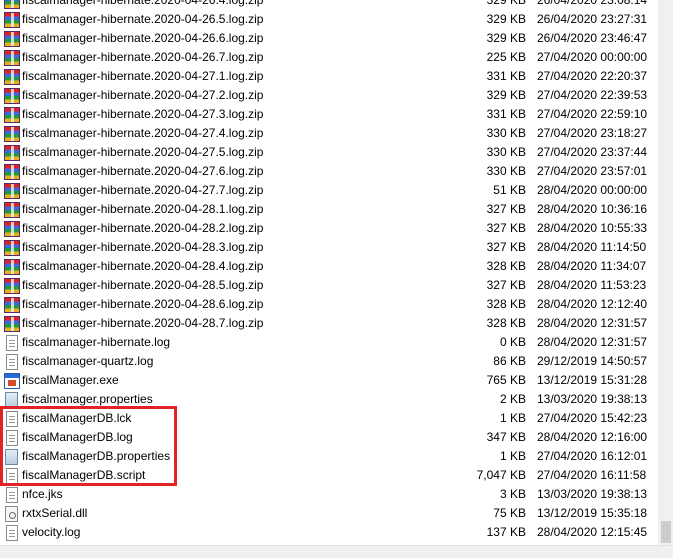 This screenshot has width=673, height=558. What do you see at coordinates (592, 513) in the screenshot?
I see `file-date-modified: 13/12/2019 15:35:18` at bounding box center [592, 513].